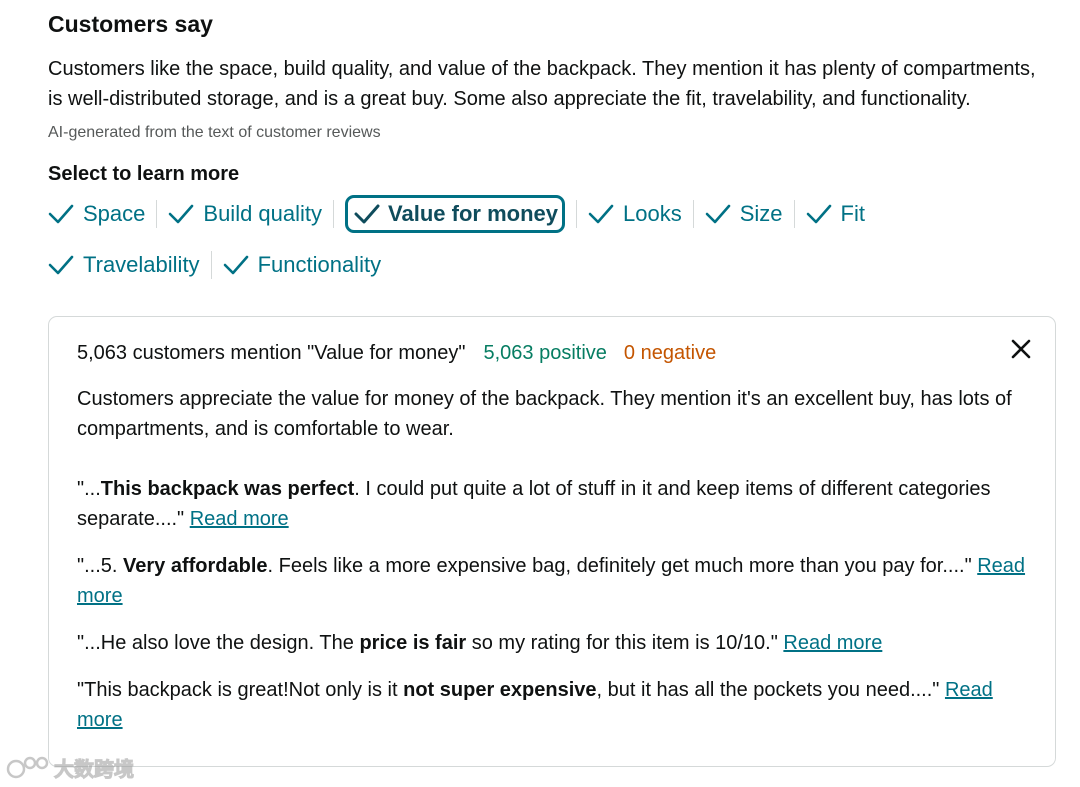 This screenshot has height=787, width=1080. Describe the element at coordinates (141, 264) in the screenshot. I see `aspect-chip-label: Travelability` at that location.